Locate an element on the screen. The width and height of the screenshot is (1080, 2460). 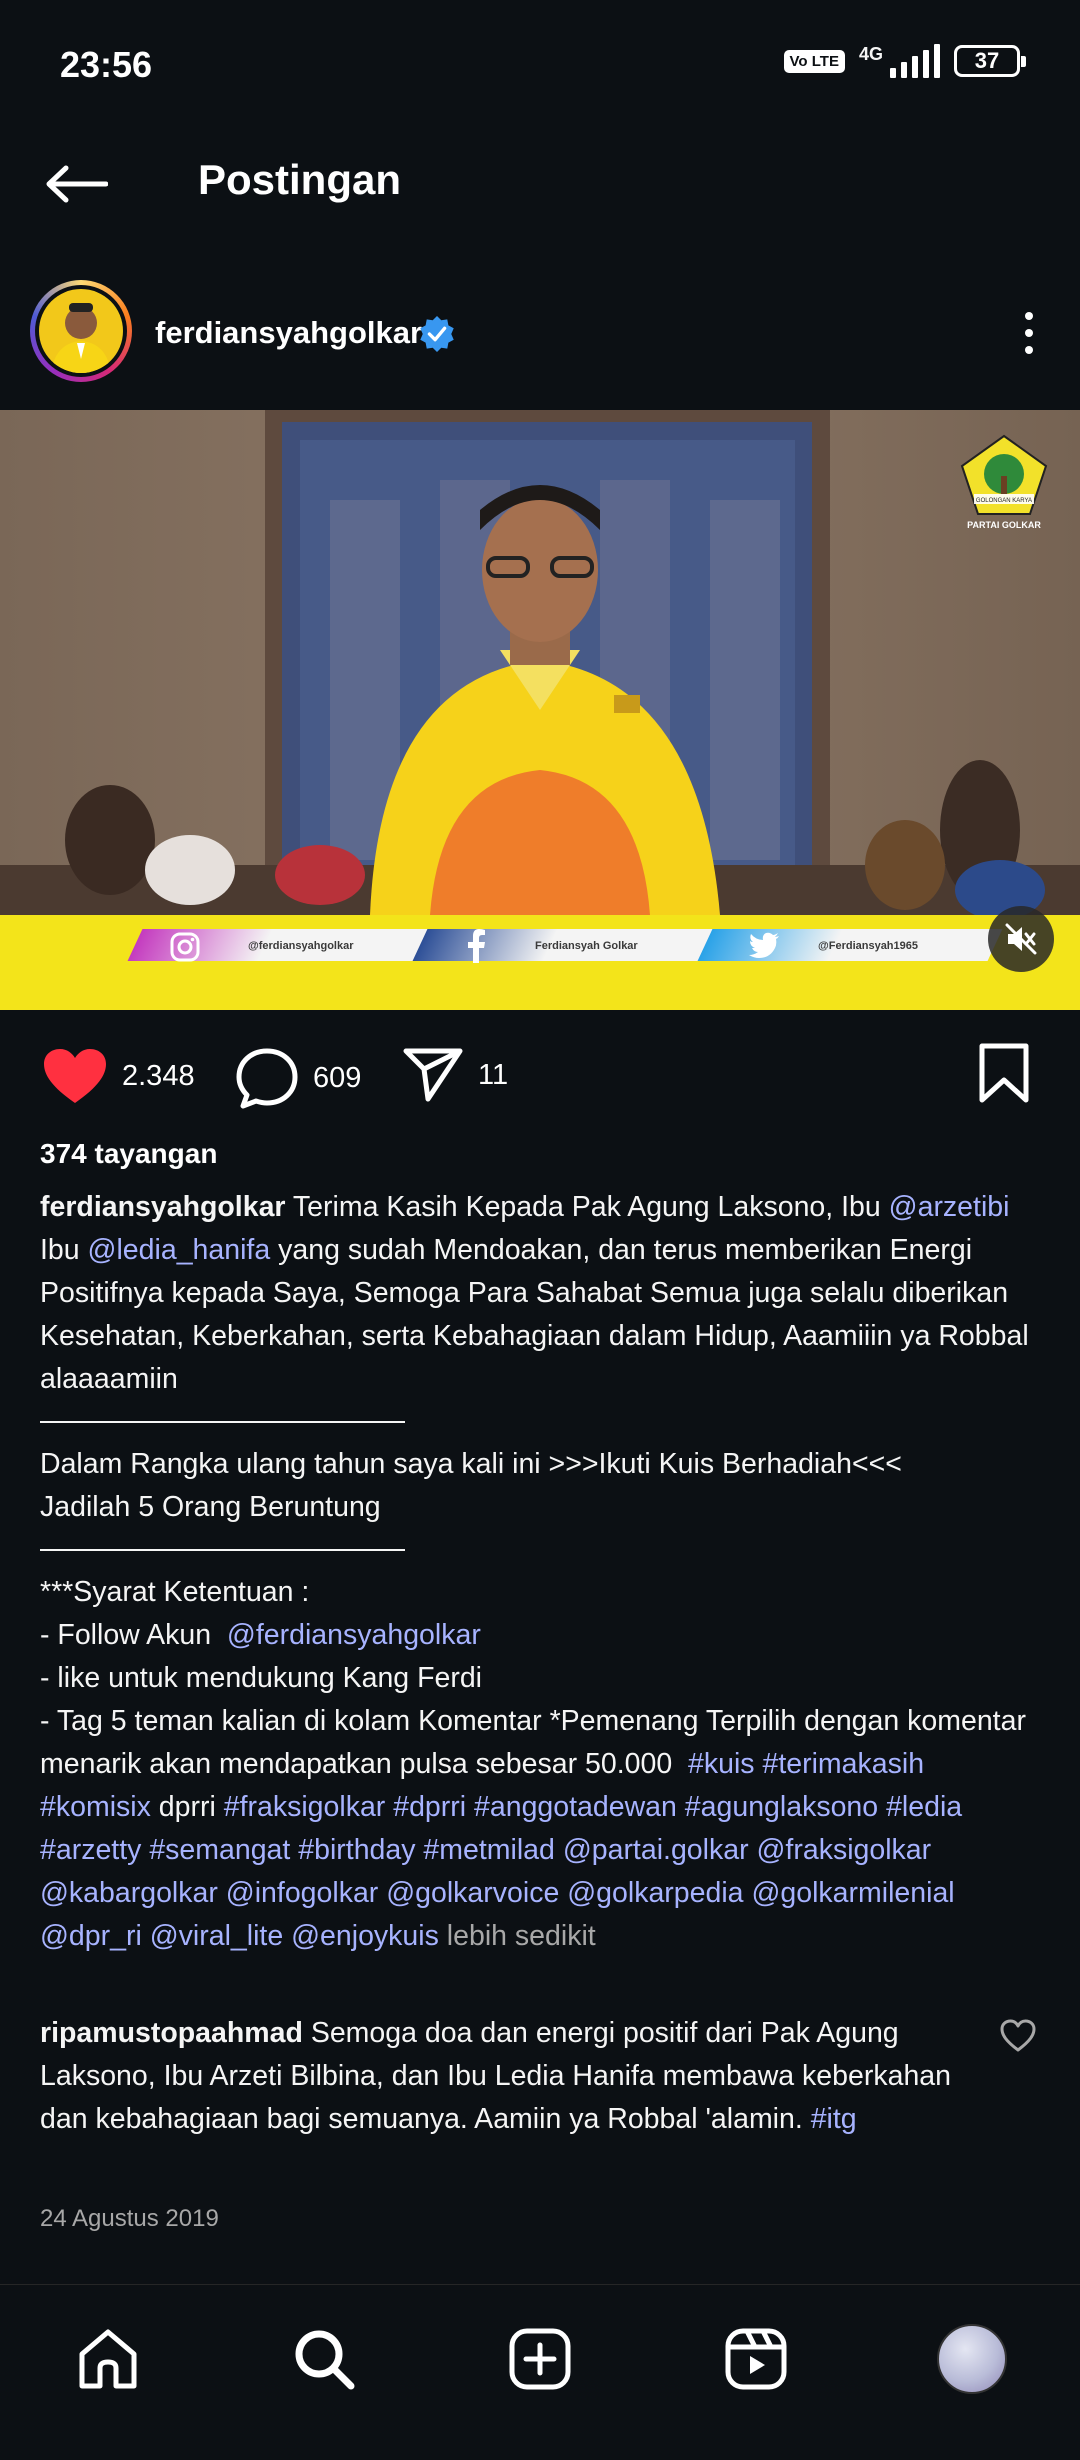
hashtag-link: #arzetty is located at coordinates (90, 1850).